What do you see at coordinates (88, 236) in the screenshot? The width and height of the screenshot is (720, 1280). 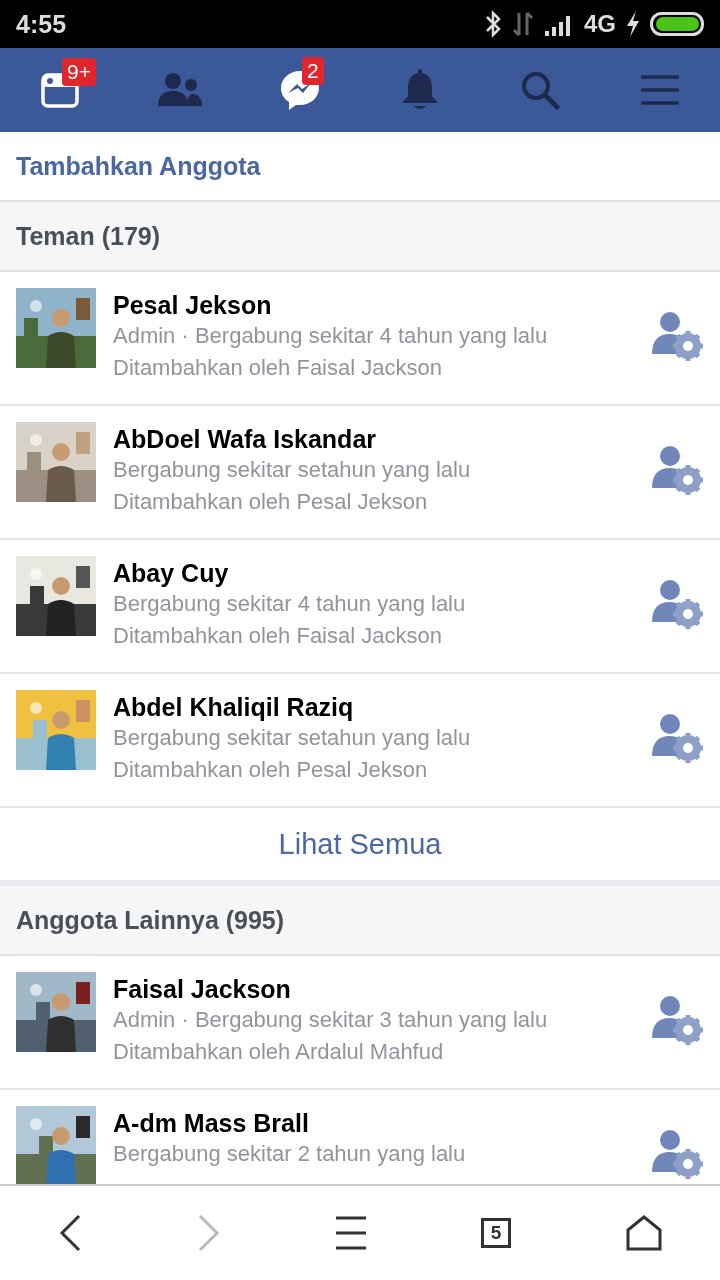 I see `section-title: Teman (179)` at bounding box center [88, 236].